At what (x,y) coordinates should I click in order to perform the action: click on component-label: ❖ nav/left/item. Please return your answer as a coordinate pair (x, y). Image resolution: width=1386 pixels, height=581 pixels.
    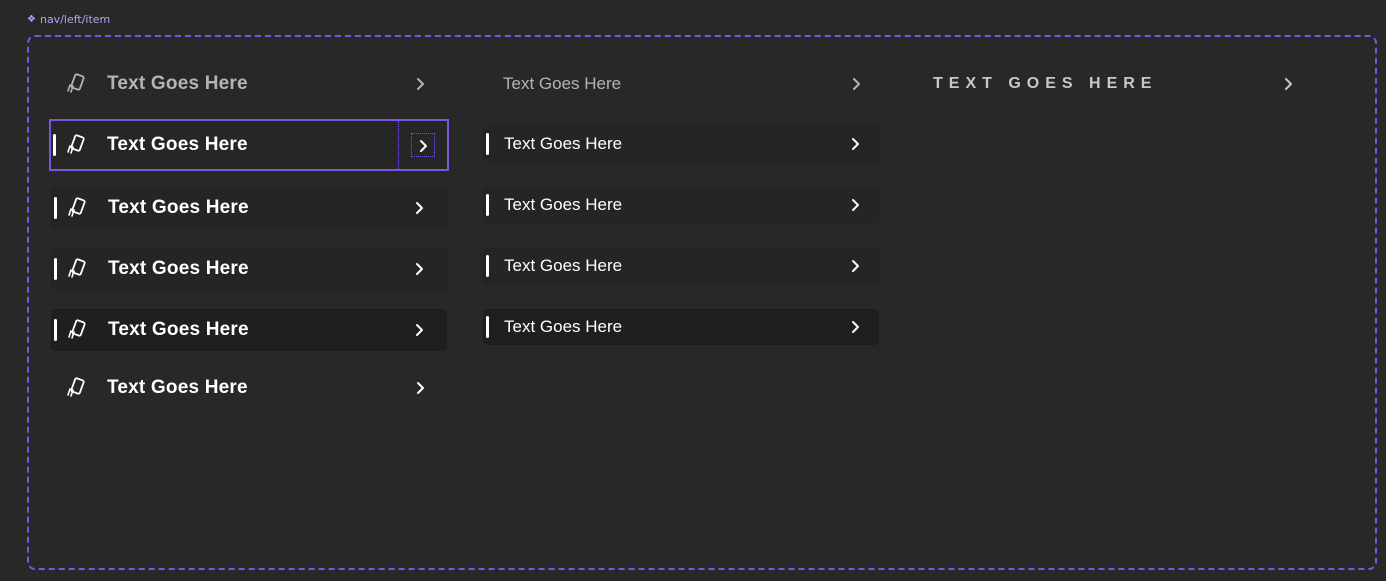
    Looking at the image, I should click on (68, 19).